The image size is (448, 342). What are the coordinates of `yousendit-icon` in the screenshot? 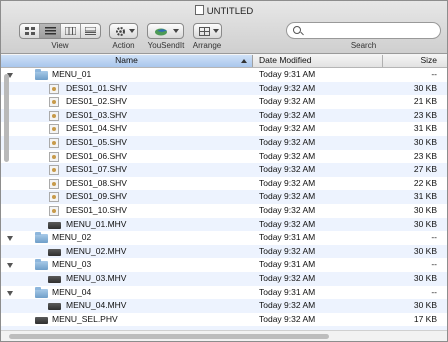 It's located at (161, 32).